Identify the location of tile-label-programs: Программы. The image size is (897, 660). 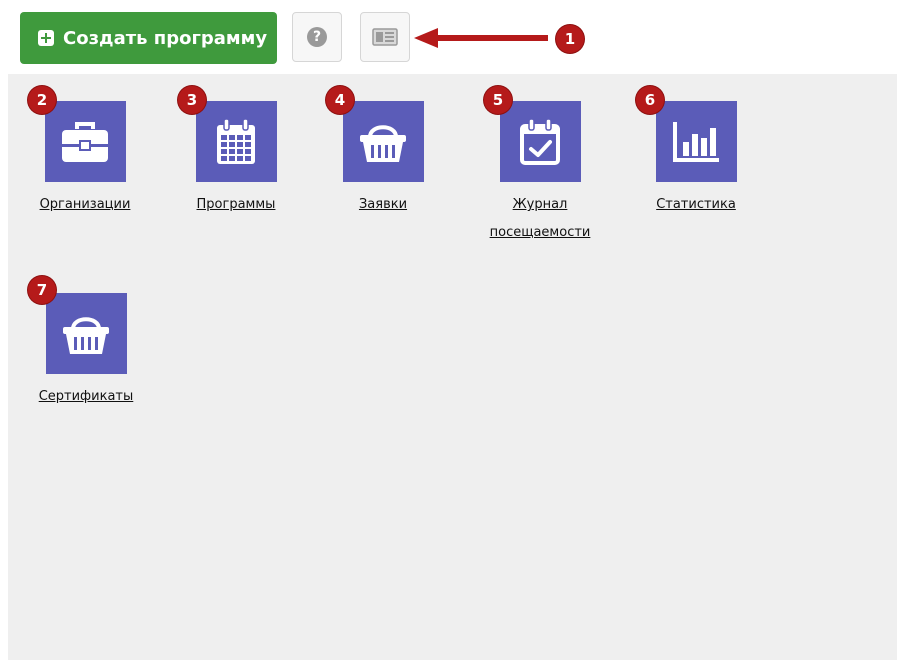
(236, 205).